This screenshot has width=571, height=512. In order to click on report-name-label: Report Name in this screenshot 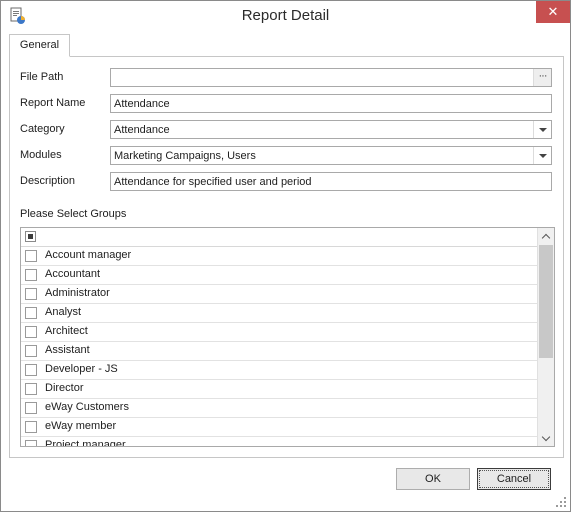, I will do `click(53, 103)`.